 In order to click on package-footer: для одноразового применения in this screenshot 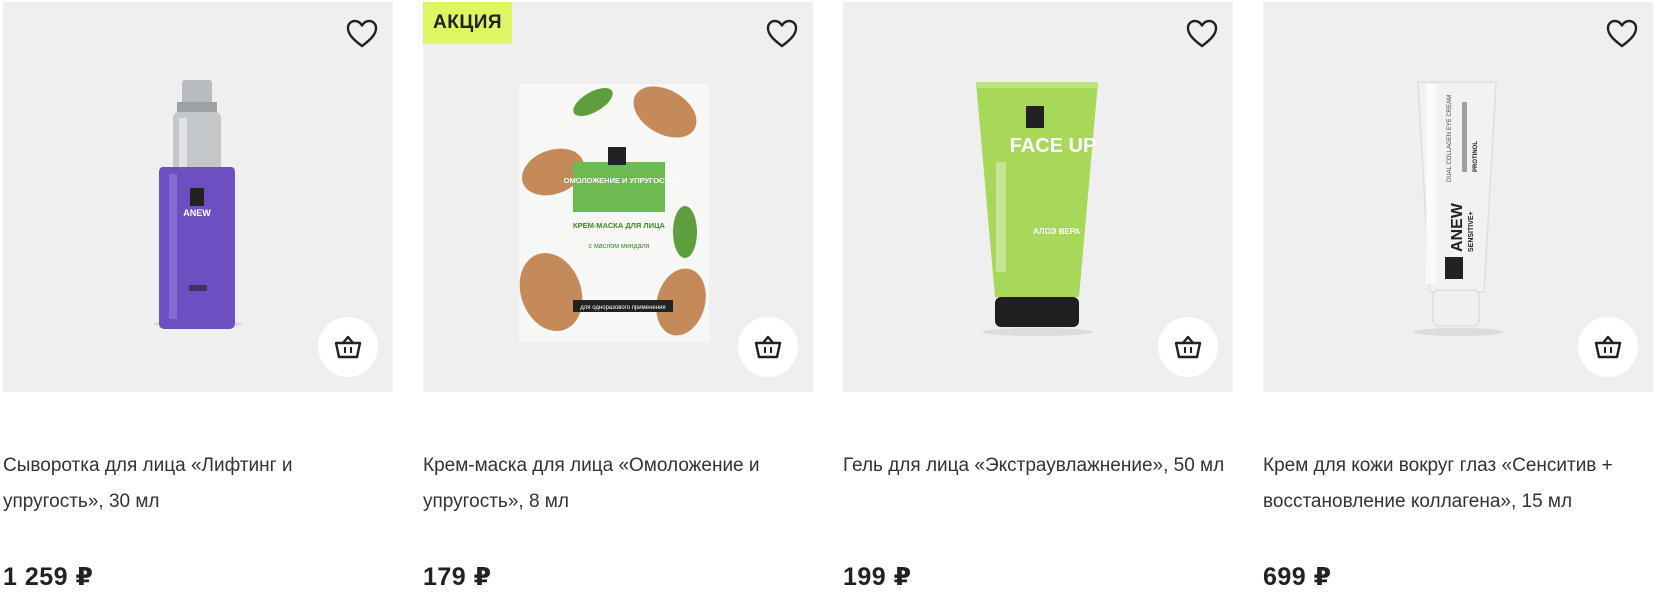, I will do `click(622, 308)`.